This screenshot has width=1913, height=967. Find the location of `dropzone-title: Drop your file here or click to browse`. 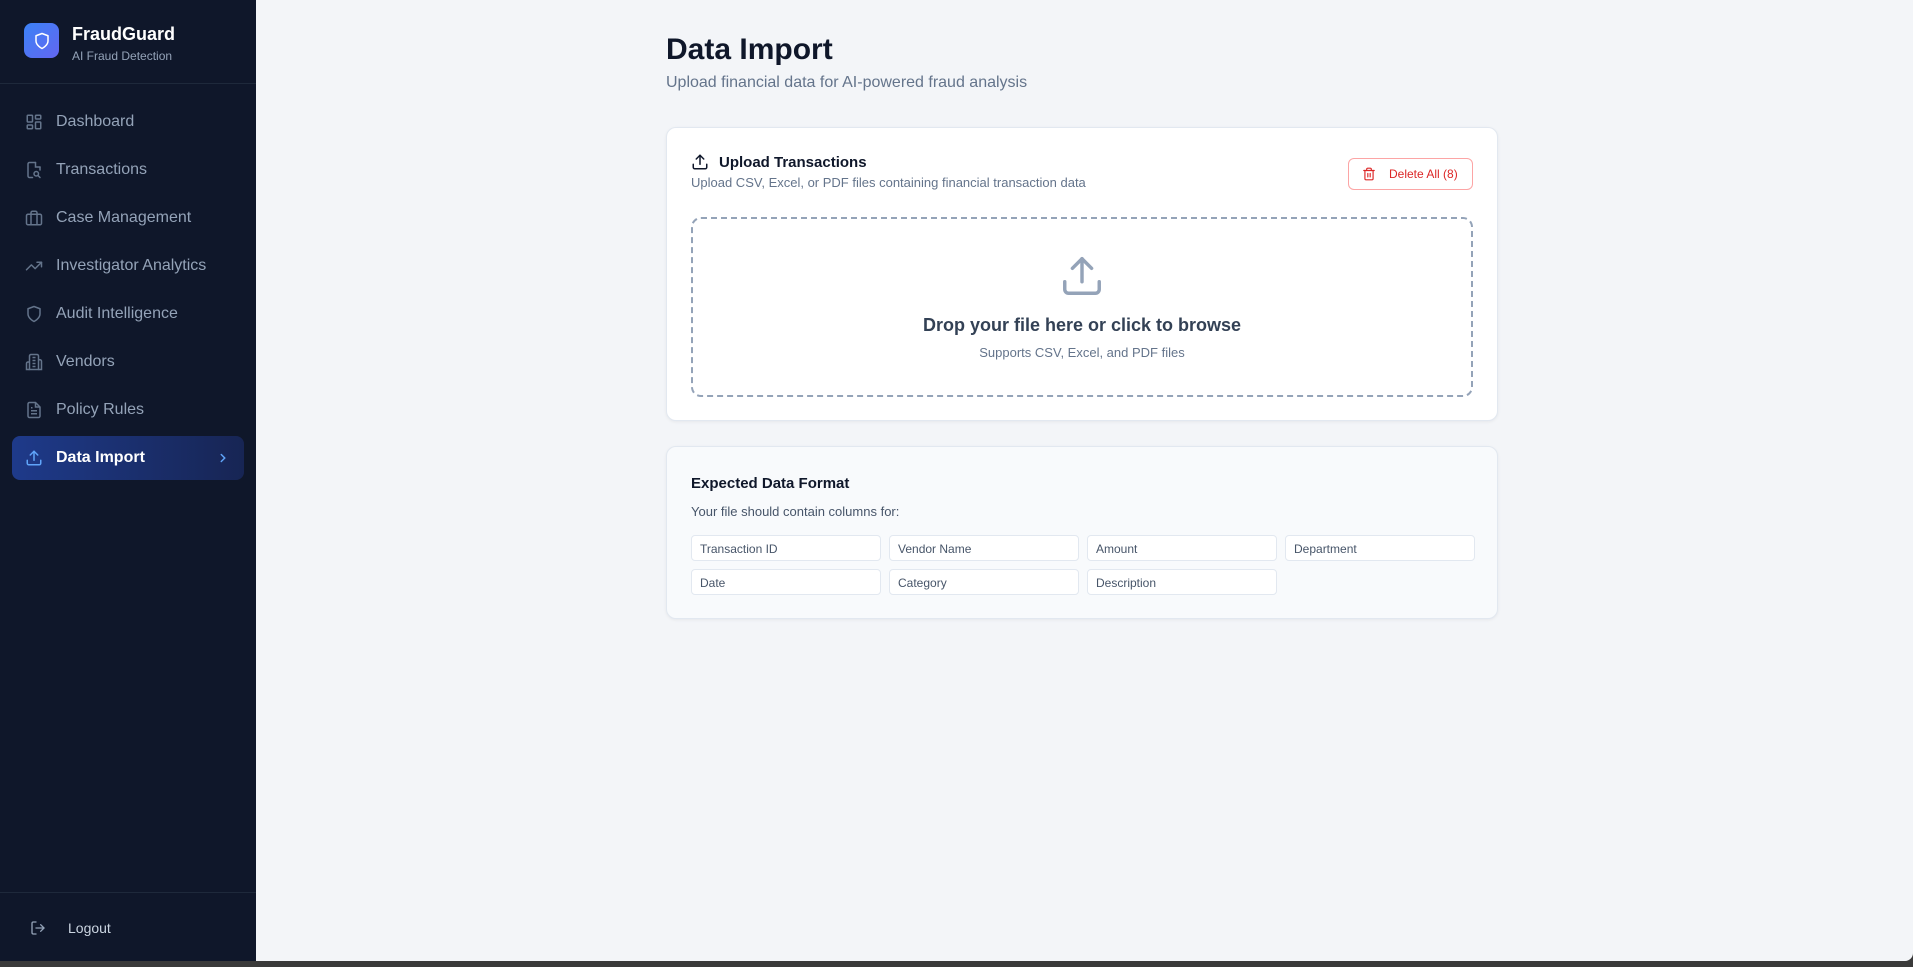

dropzone-title: Drop your file here or click to browse is located at coordinates (1082, 325).